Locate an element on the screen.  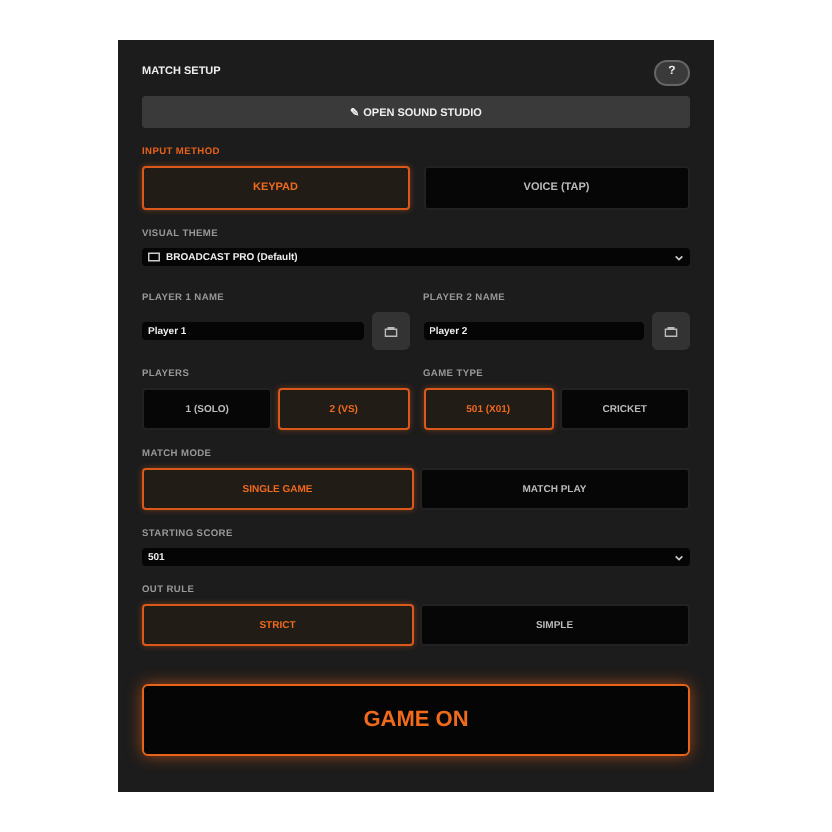
monitor-icon is located at coordinates (154, 257).